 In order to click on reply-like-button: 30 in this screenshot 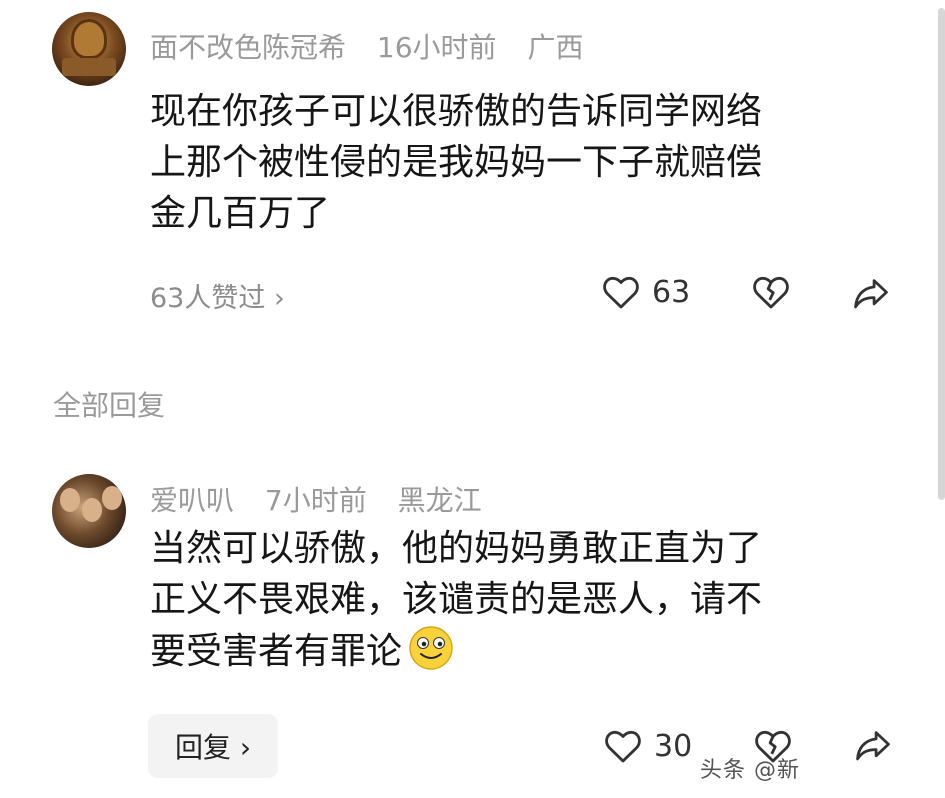, I will do `click(648, 746)`.